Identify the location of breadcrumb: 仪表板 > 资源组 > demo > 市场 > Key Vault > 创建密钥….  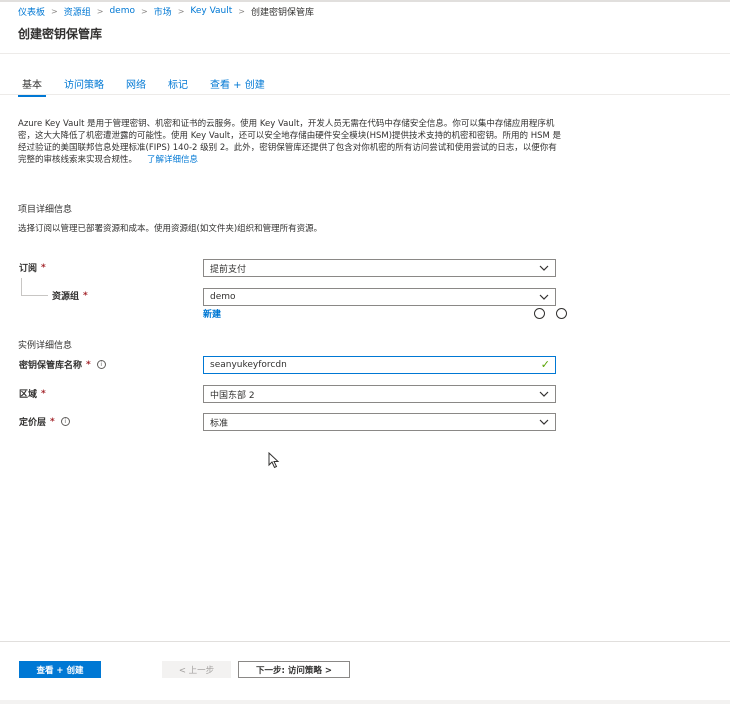
(365, 10).